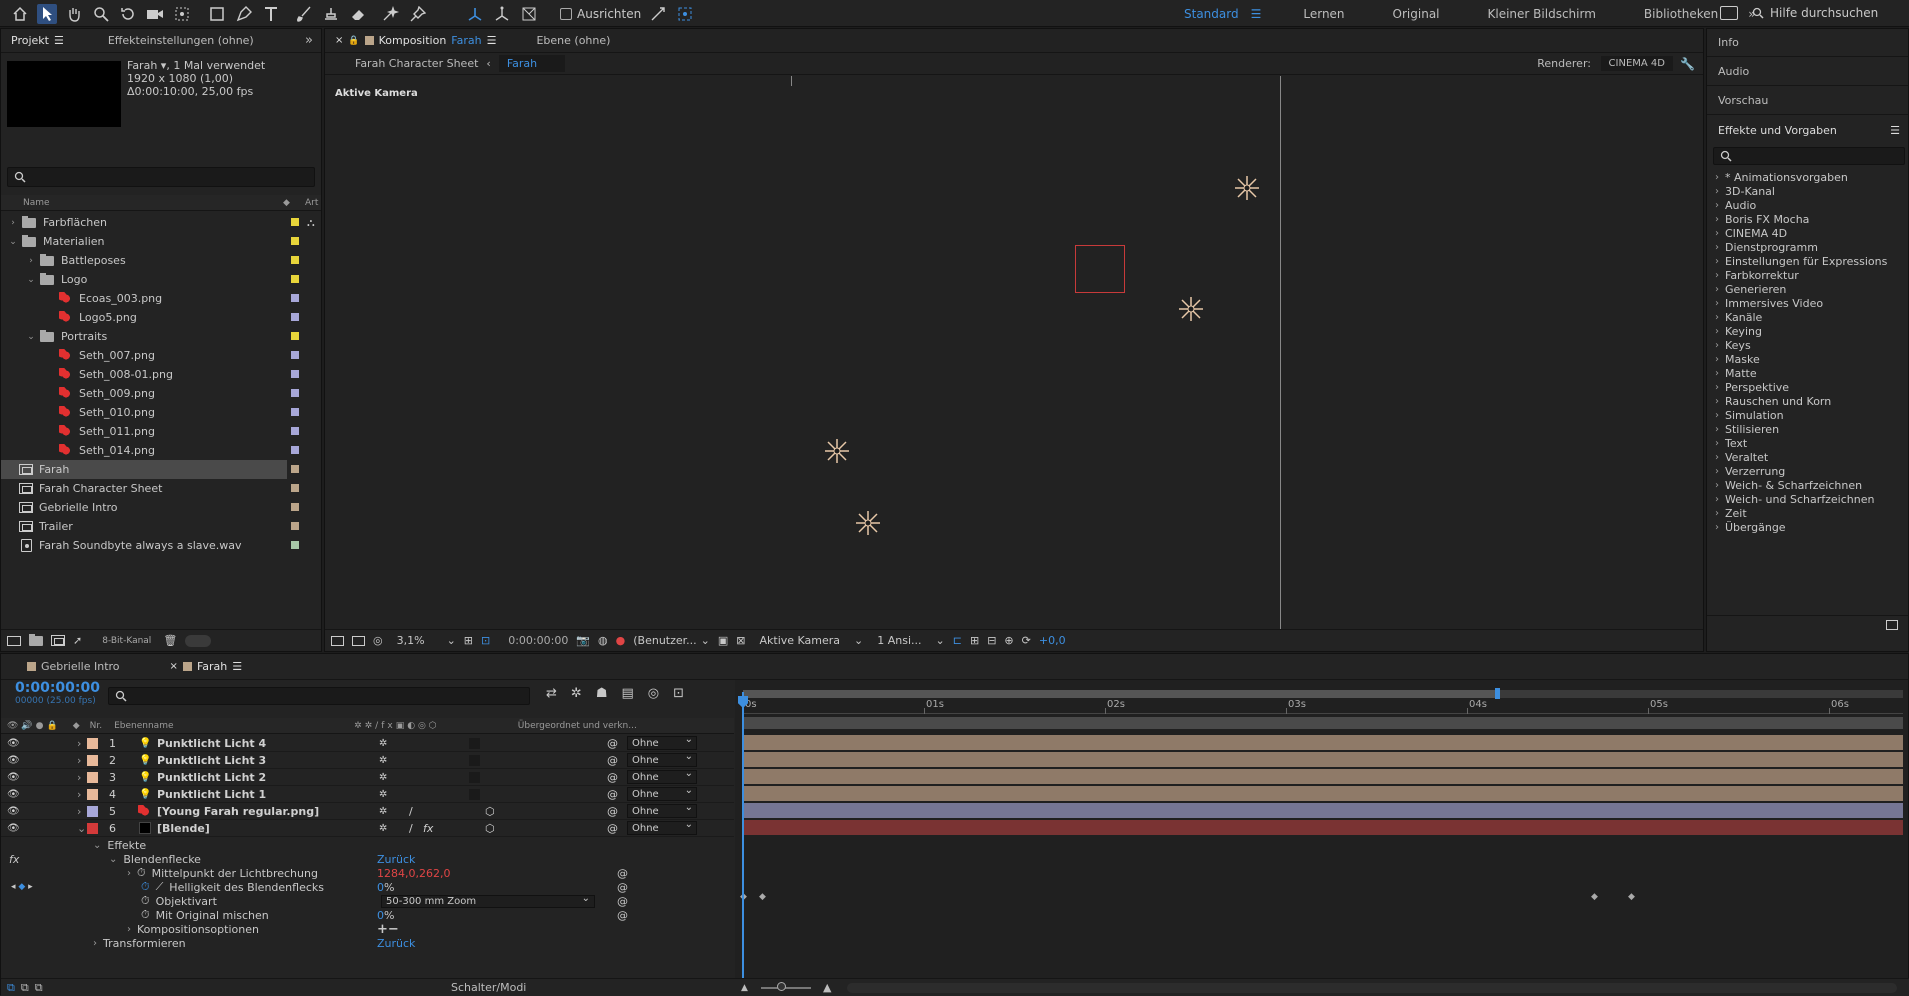  I want to click on tab-gebrielle-intro: Gebrielle Intro, so click(73, 667).